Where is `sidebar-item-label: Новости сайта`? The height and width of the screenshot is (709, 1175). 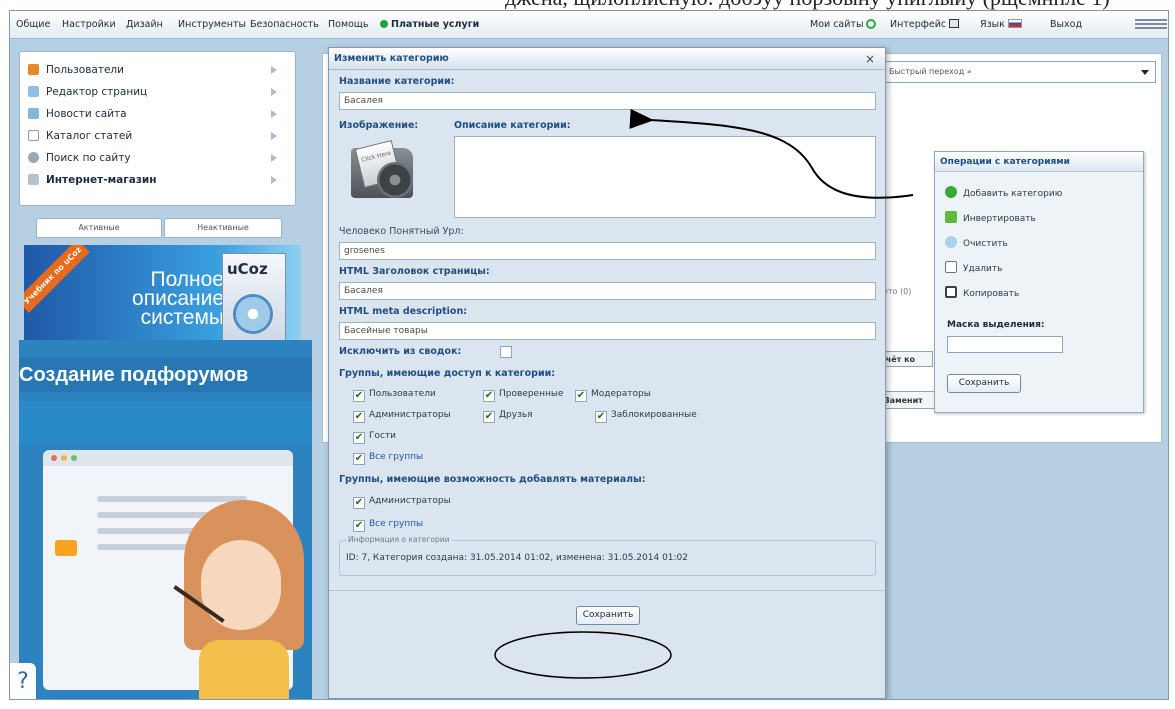 sidebar-item-label: Новости сайта is located at coordinates (86, 114).